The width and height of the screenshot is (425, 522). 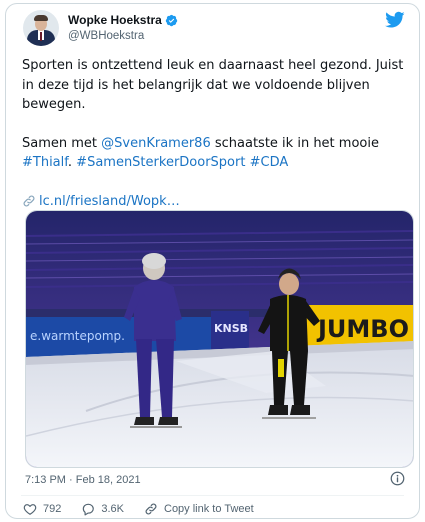 I want to click on info-icon, so click(x=397, y=478).